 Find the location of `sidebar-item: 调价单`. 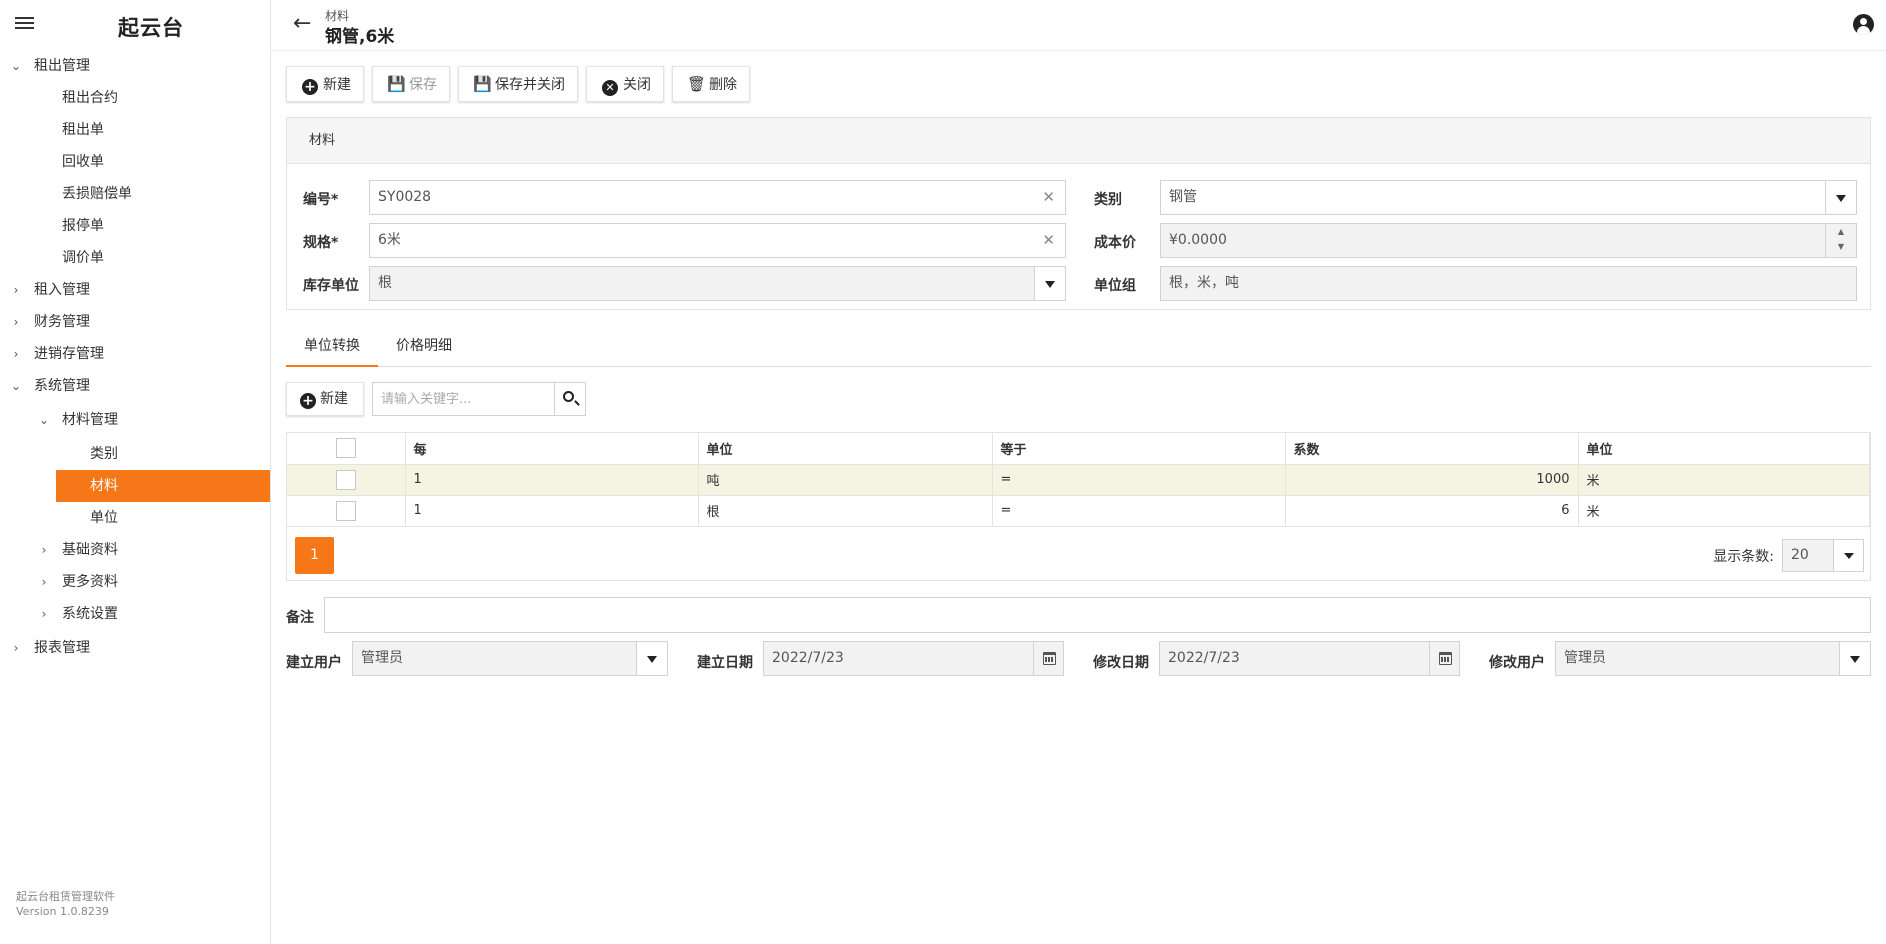

sidebar-item: 调价单 is located at coordinates (135, 258).